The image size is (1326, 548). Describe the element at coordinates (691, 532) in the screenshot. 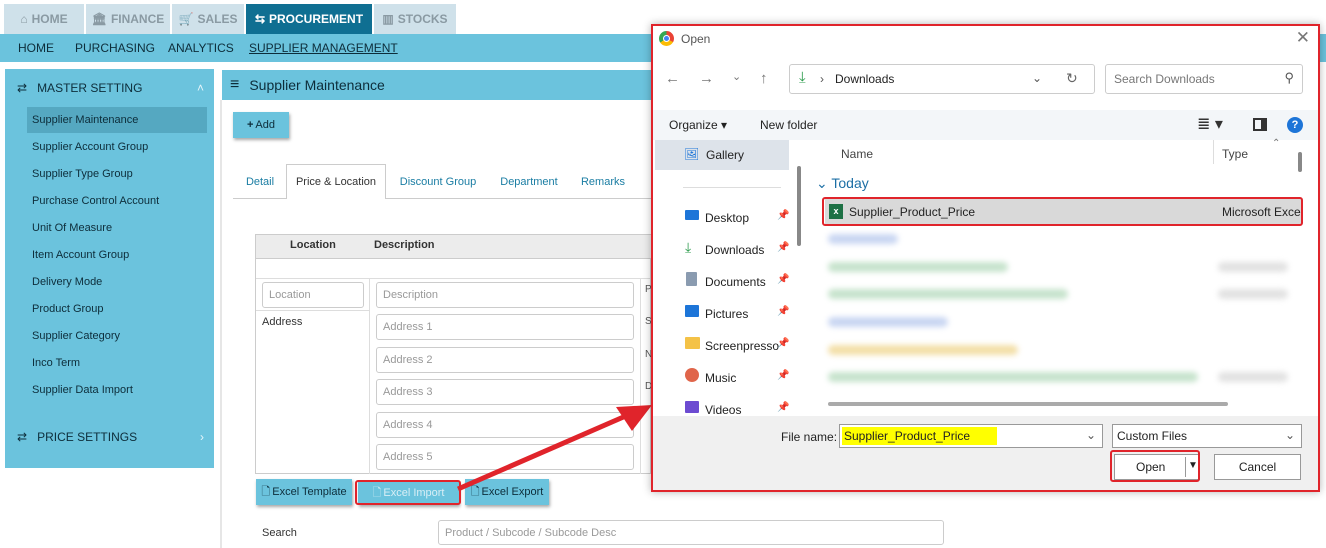

I see `product-search-input: Product / Subcode / Subcode Desc` at that location.